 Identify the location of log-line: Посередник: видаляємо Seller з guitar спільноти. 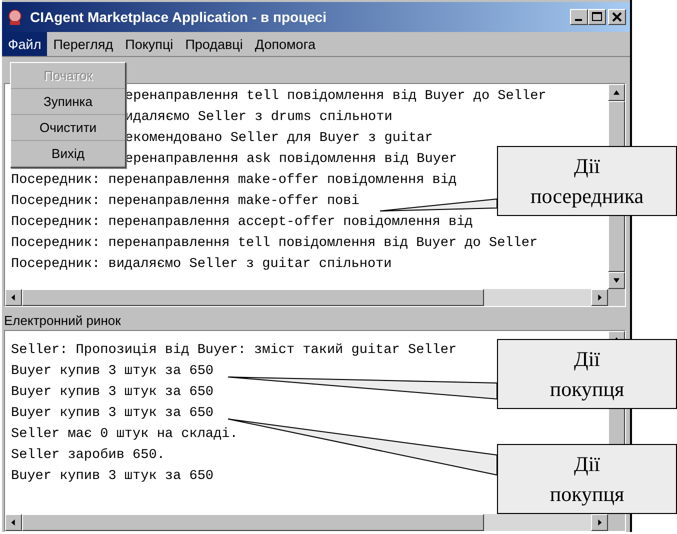
(201, 265).